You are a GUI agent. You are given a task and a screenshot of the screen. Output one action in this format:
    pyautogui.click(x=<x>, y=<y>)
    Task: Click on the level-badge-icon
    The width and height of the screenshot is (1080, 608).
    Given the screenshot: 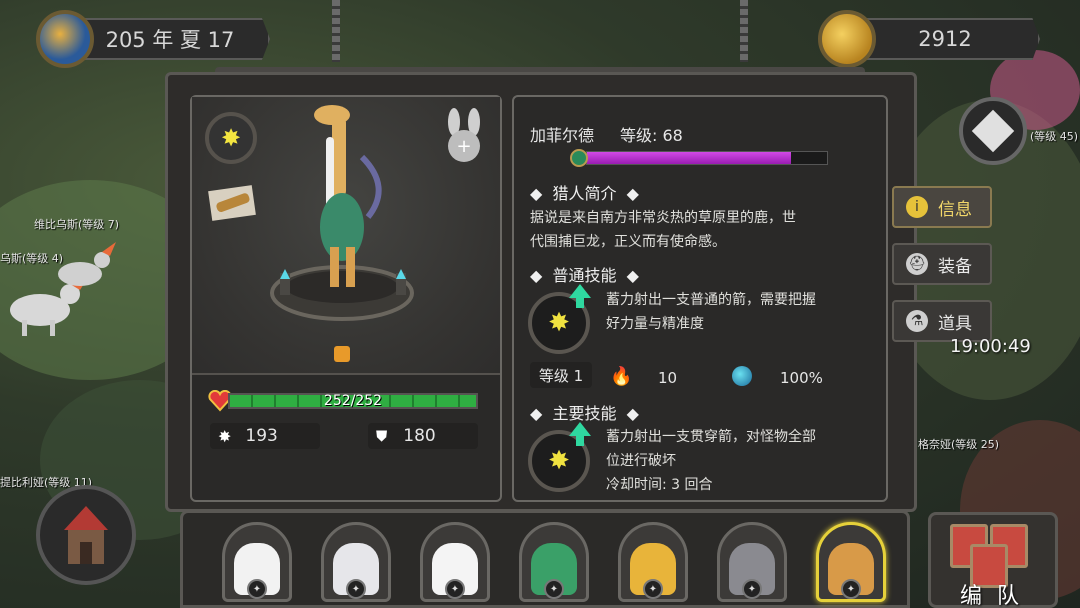 What is the action you would take?
    pyautogui.click(x=579, y=158)
    